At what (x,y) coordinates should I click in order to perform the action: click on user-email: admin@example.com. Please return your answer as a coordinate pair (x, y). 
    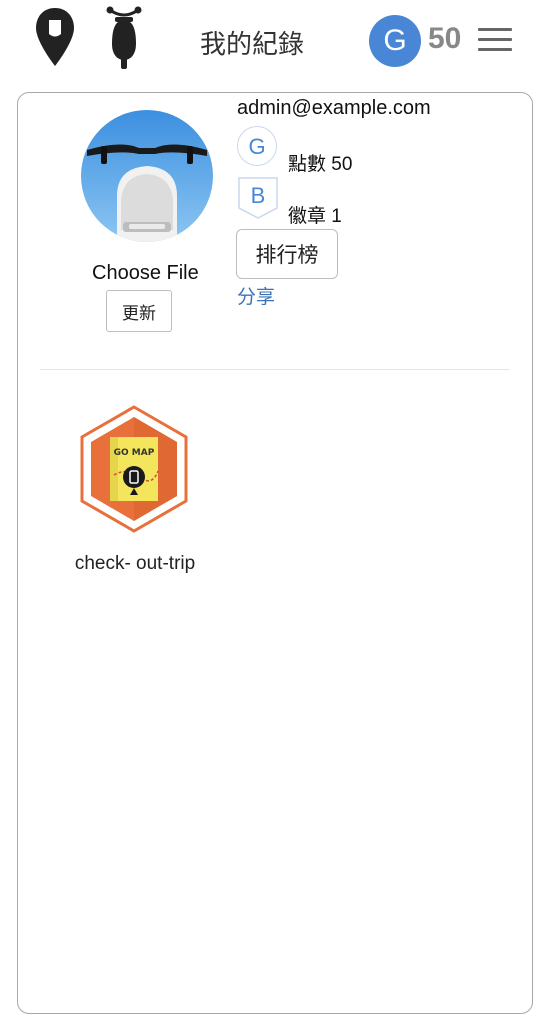
    Looking at the image, I should click on (334, 108).